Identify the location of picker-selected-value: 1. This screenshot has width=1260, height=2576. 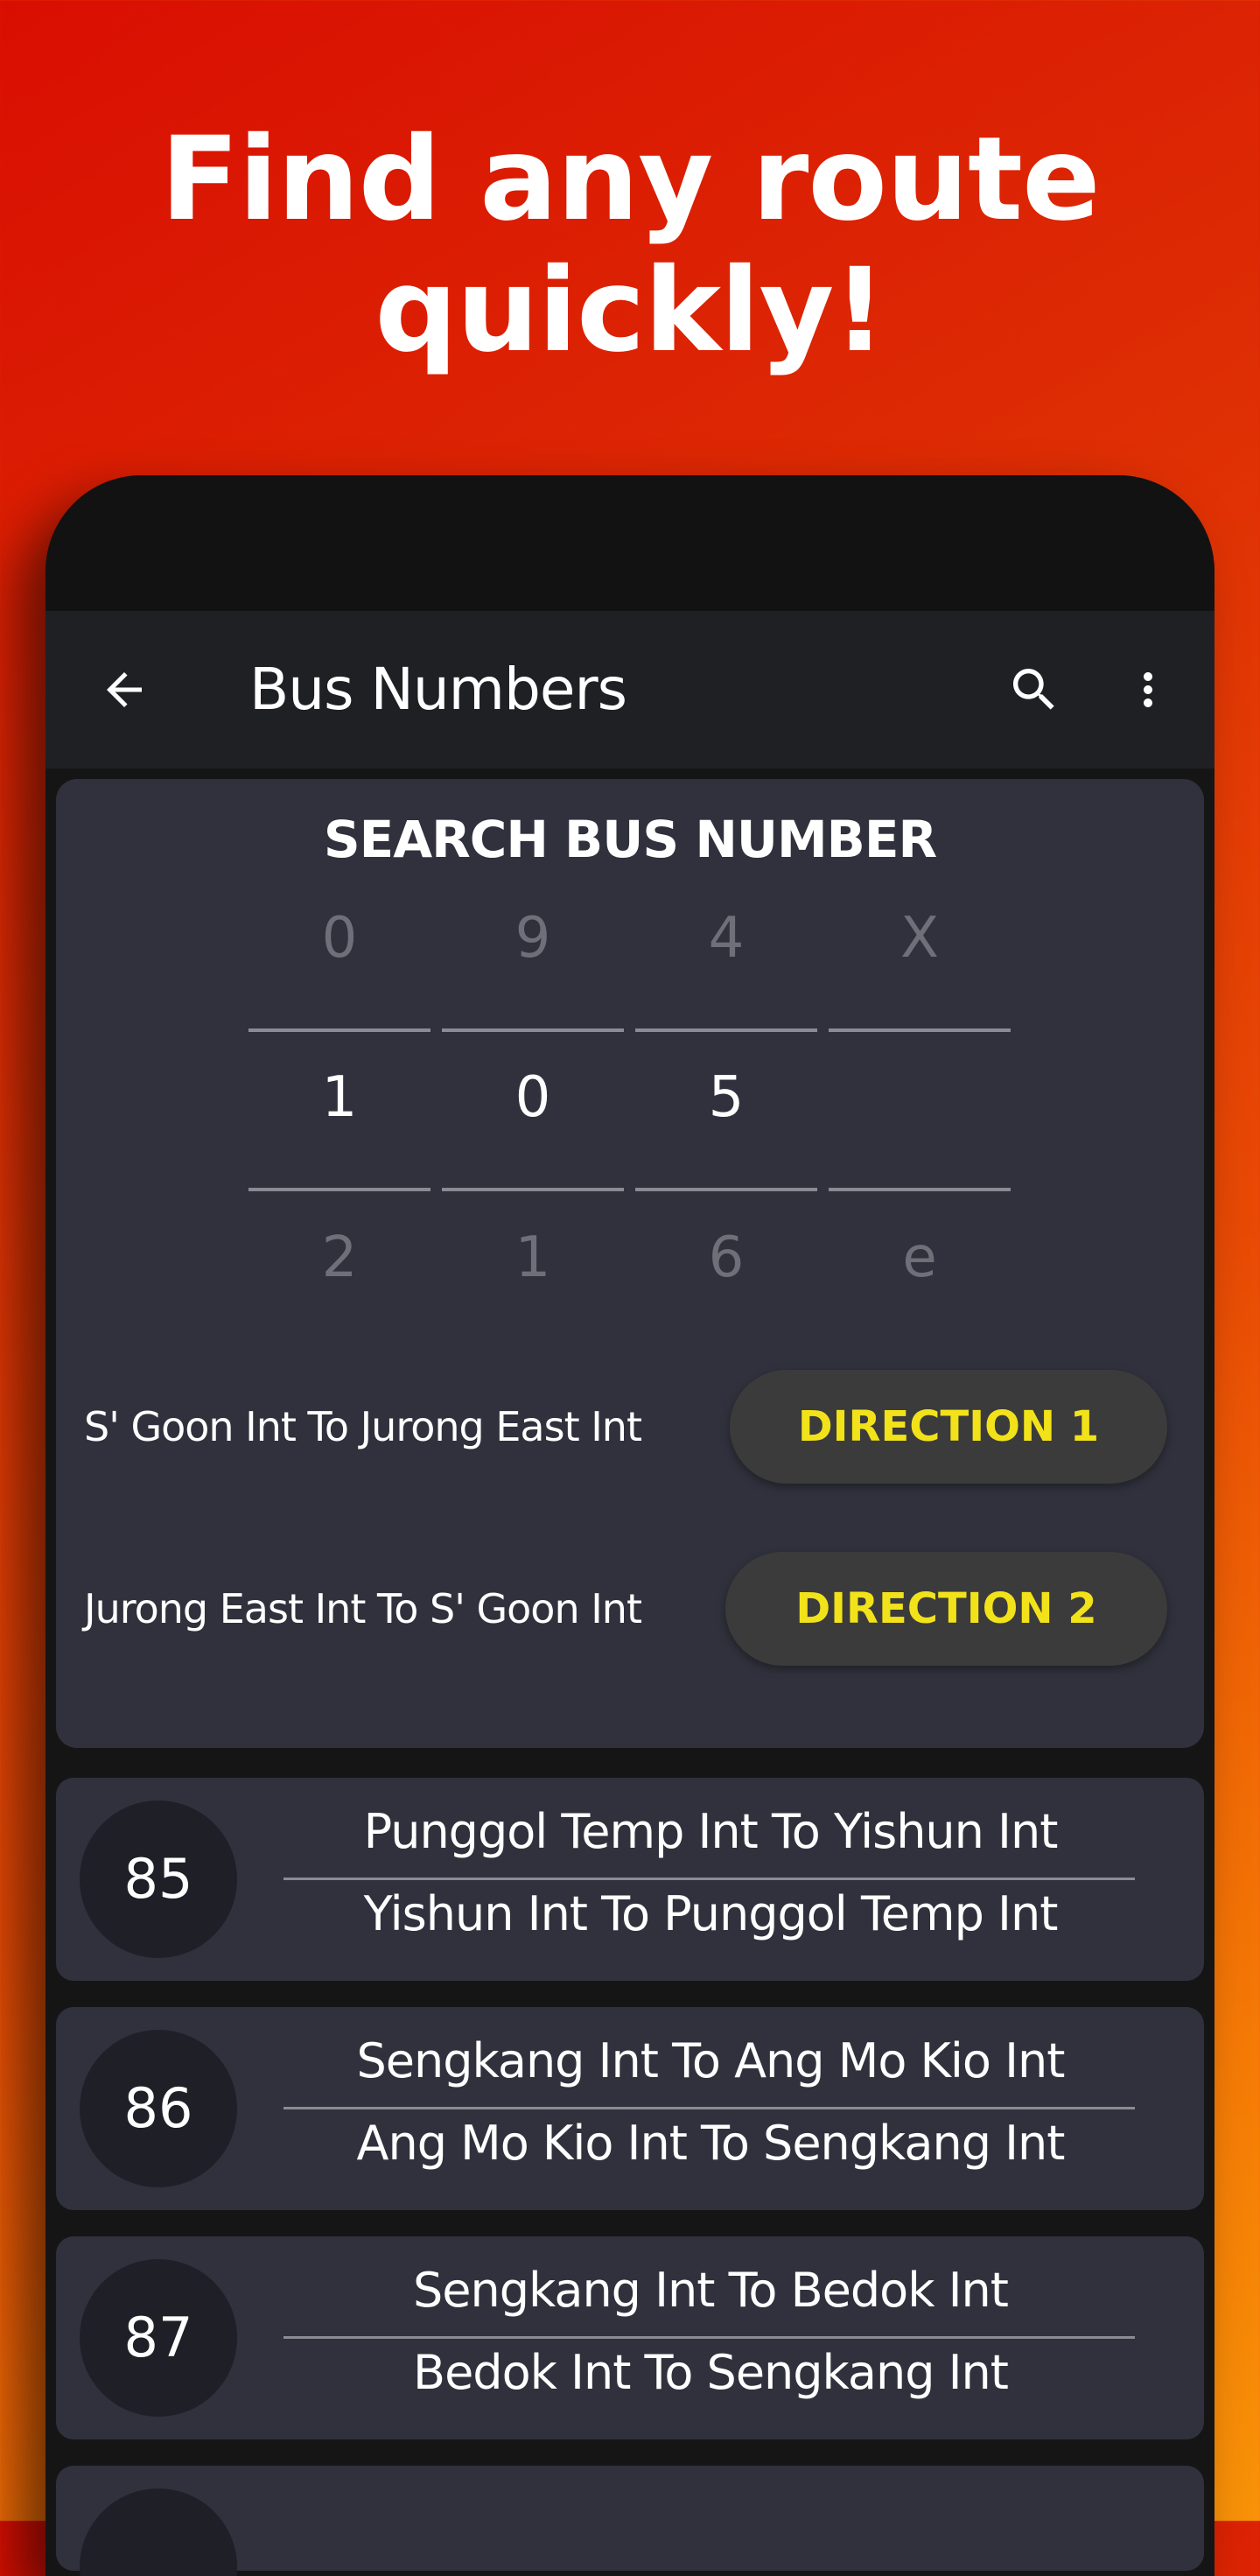
(339, 1097).